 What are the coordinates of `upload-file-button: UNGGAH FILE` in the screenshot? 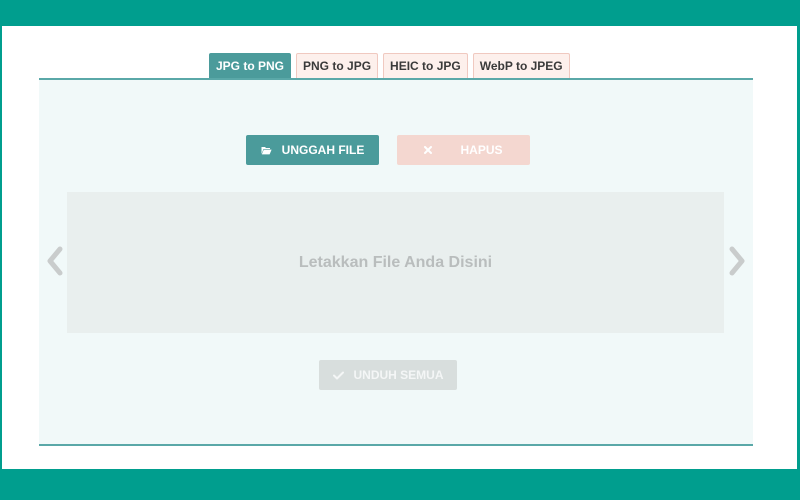 It's located at (312, 150).